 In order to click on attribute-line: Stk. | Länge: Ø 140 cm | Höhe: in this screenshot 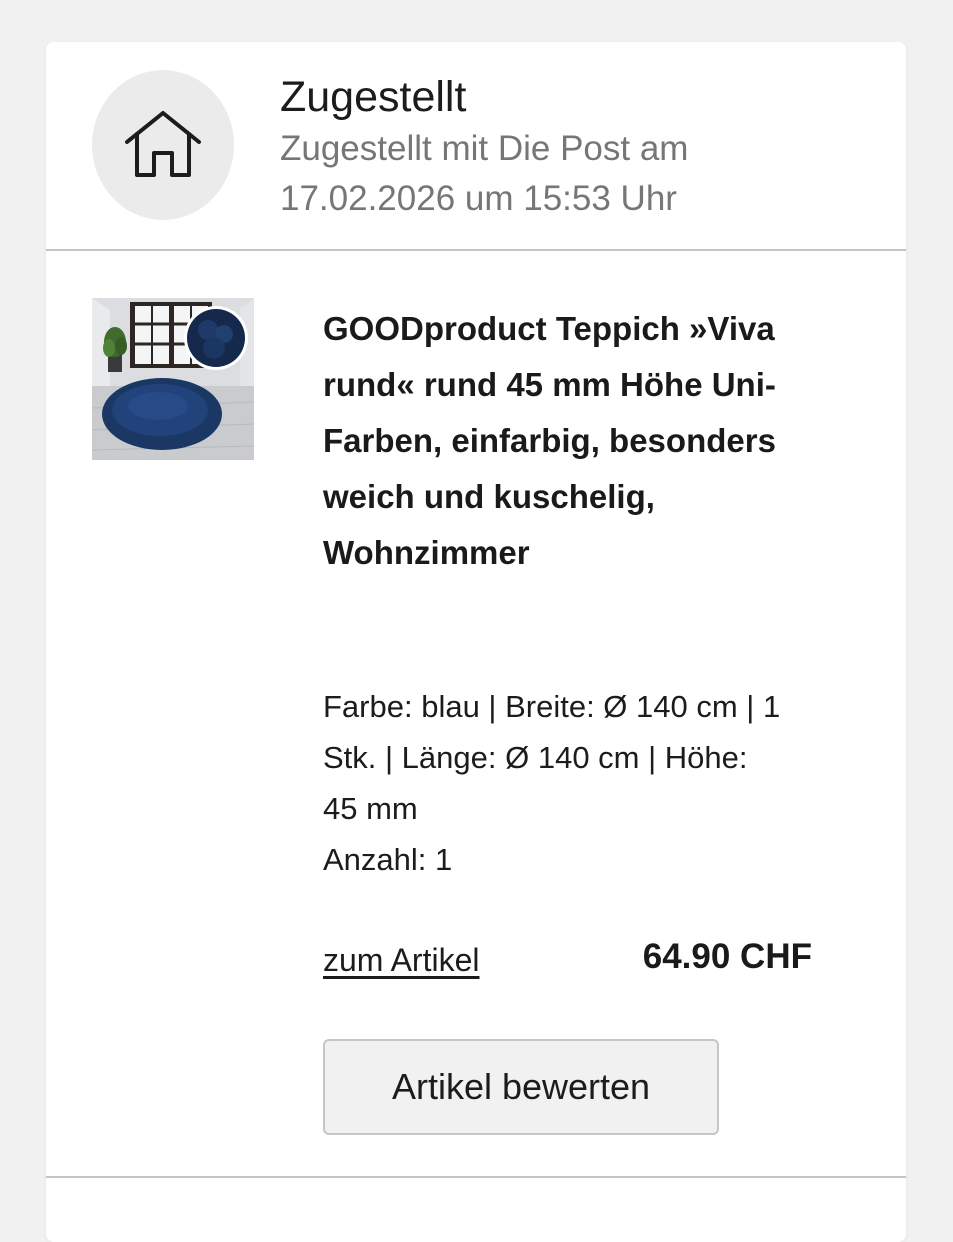, I will do `click(535, 757)`.